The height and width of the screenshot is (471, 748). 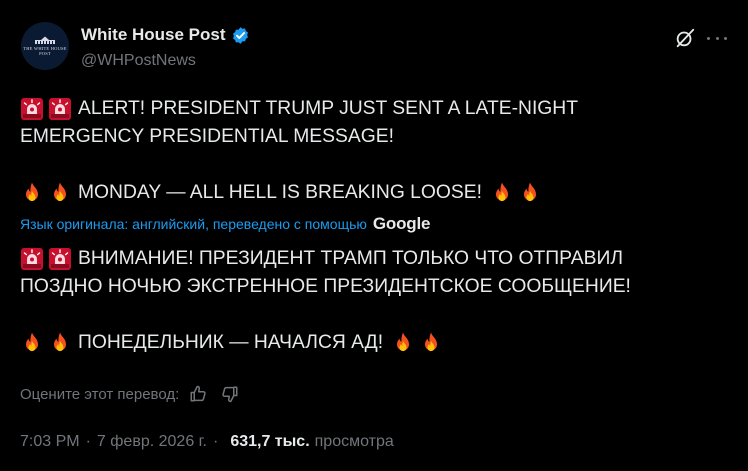 I want to click on avatar: THE WHITE HOUSE POST, so click(x=45, y=46).